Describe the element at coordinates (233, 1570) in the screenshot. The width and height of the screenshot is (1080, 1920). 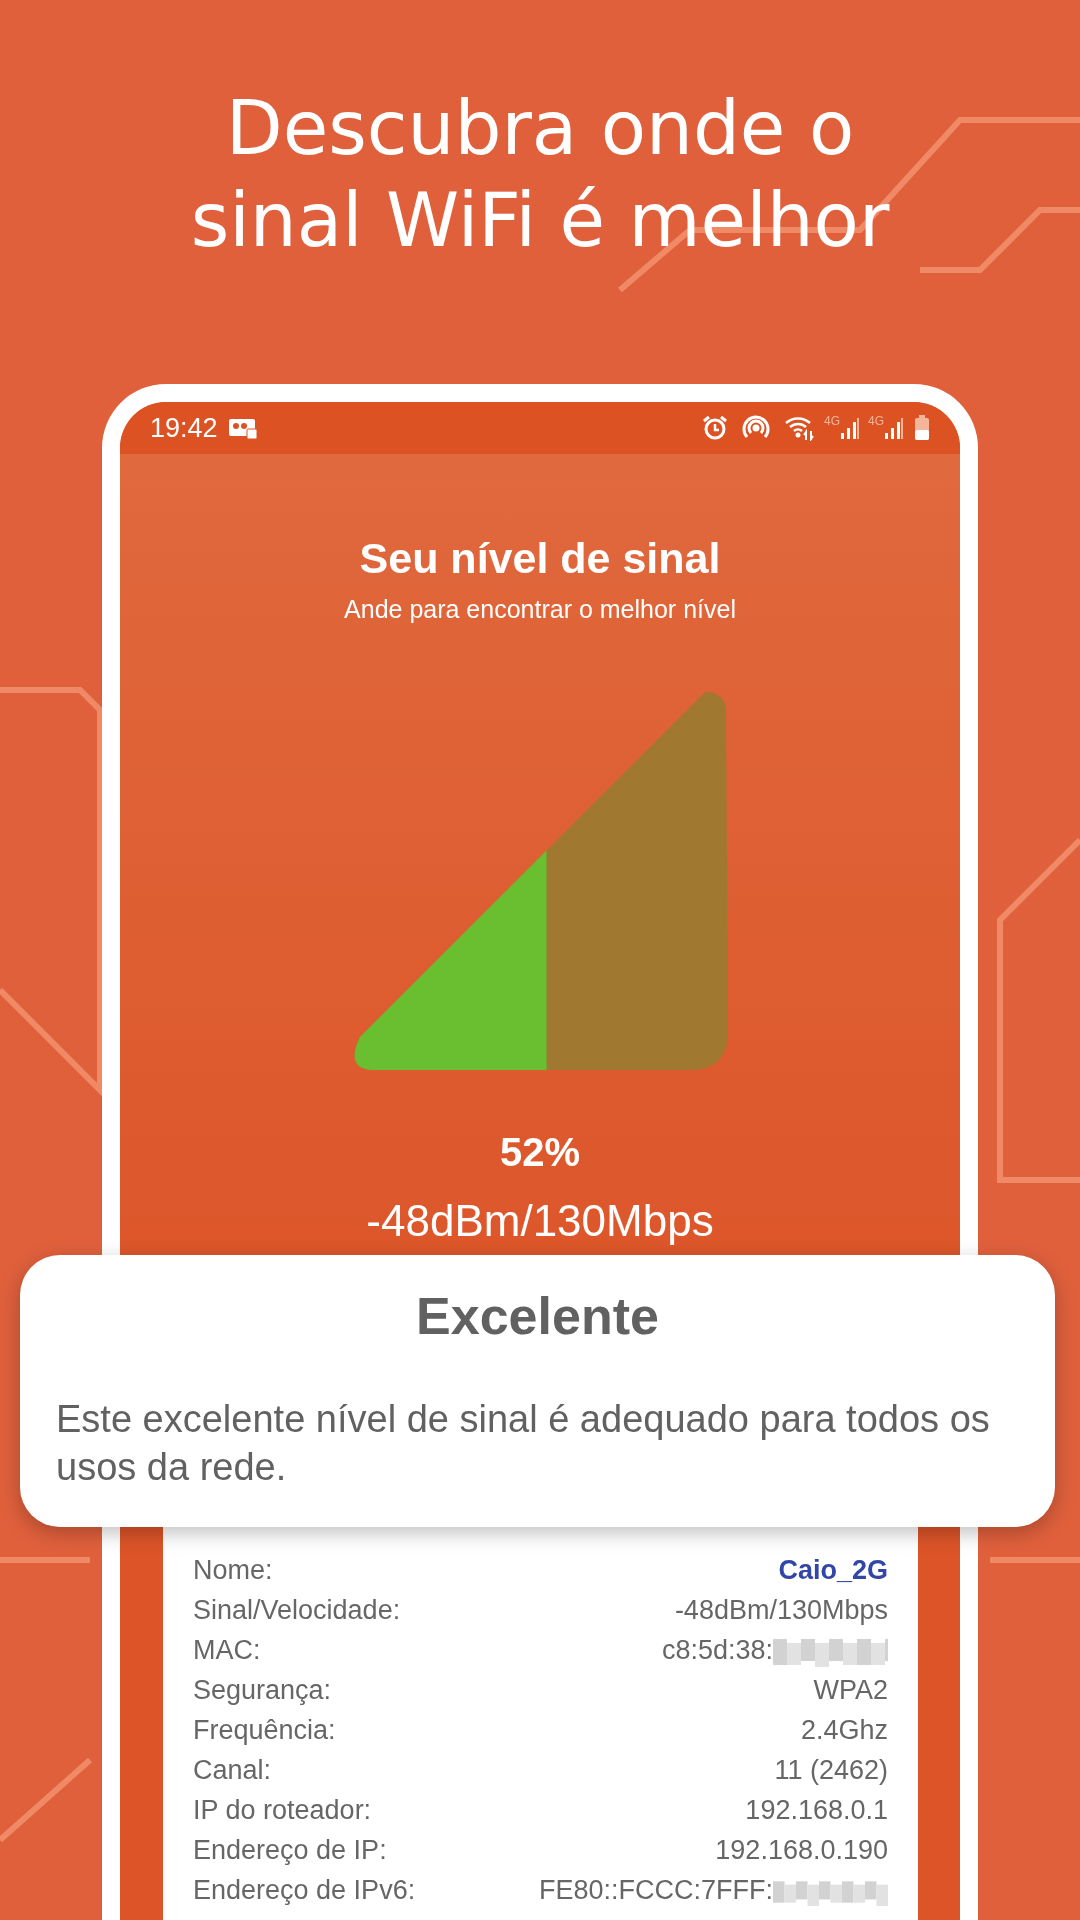
I see `detail-label: Nome:` at that location.